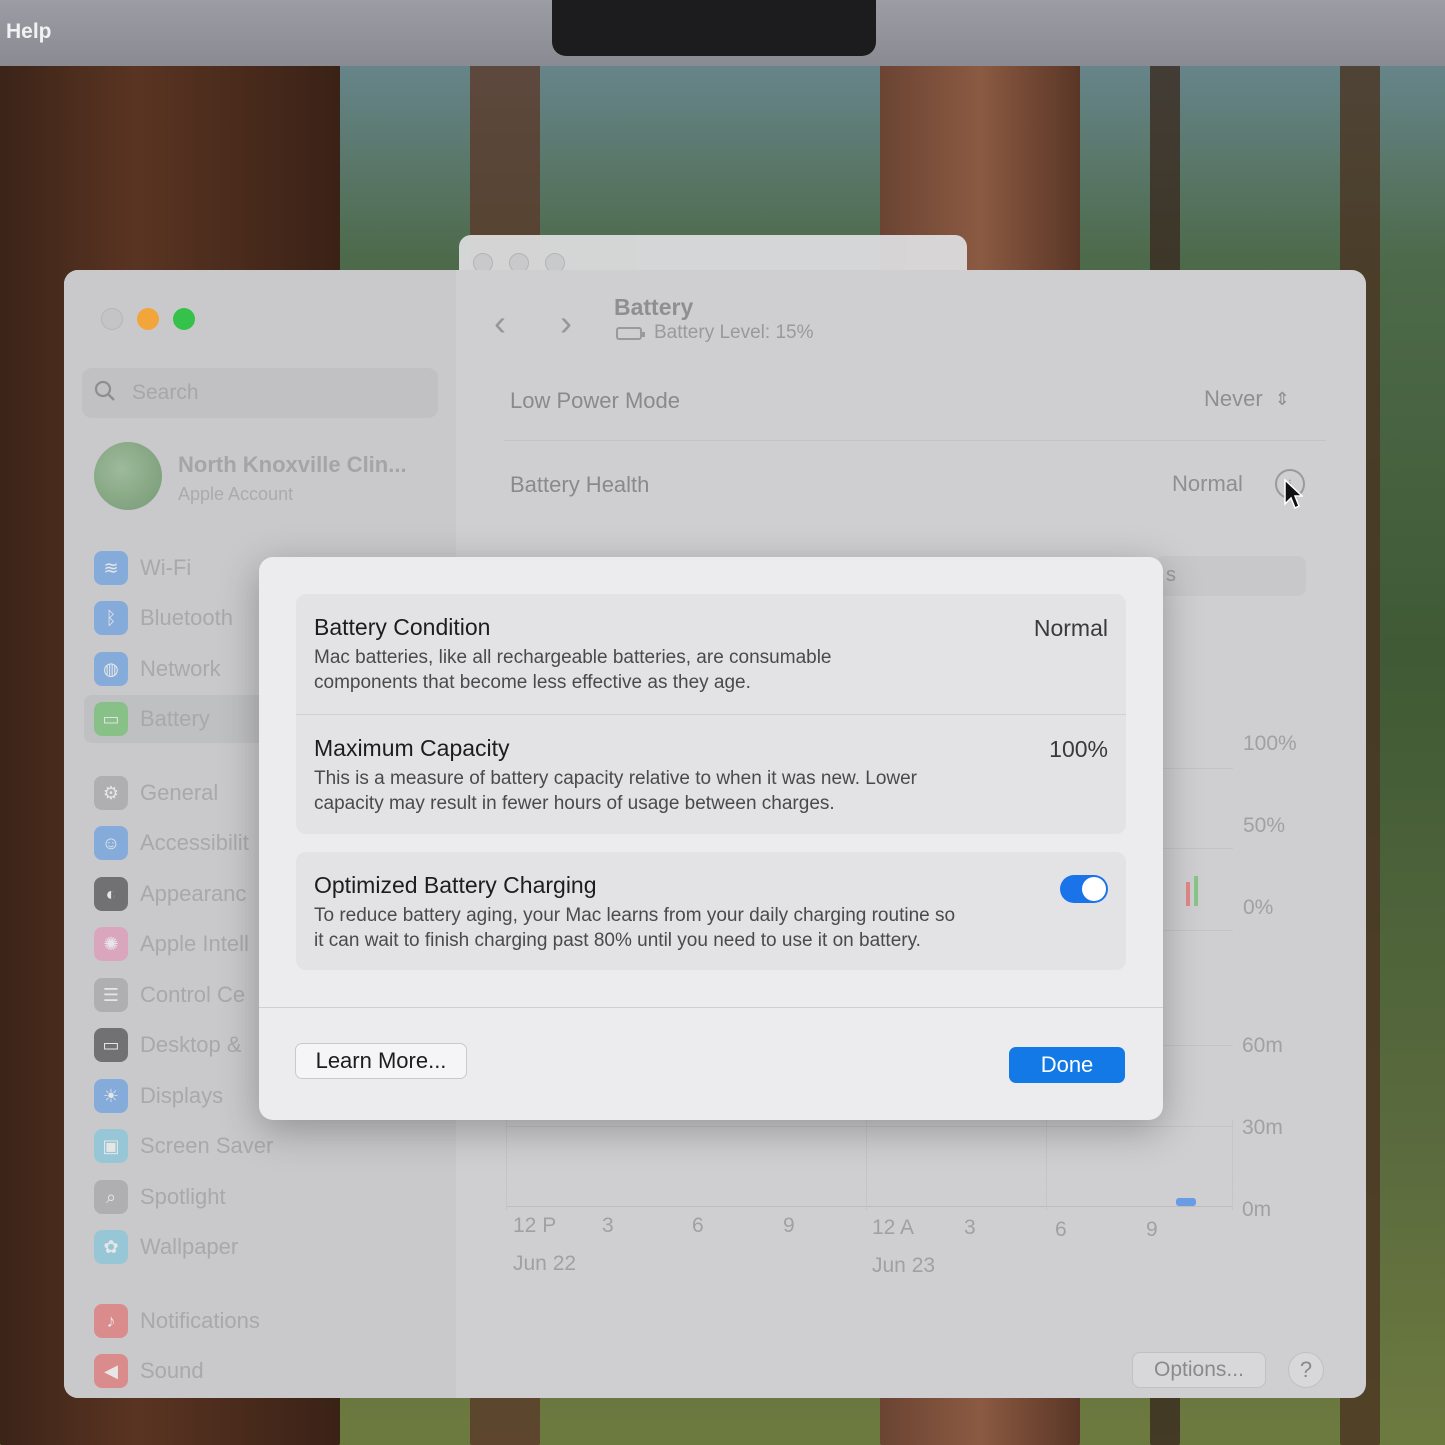 Image resolution: width=1445 pixels, height=1445 pixels. What do you see at coordinates (734, 332) in the screenshot?
I see `battery-level-text: Battery Level: 15%` at bounding box center [734, 332].